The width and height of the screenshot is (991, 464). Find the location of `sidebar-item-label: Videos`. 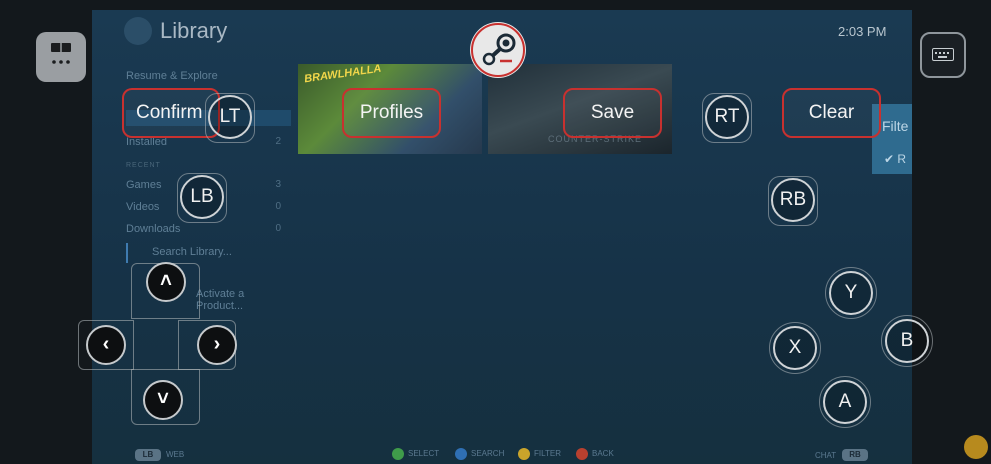

sidebar-item-label: Videos is located at coordinates (143, 207).